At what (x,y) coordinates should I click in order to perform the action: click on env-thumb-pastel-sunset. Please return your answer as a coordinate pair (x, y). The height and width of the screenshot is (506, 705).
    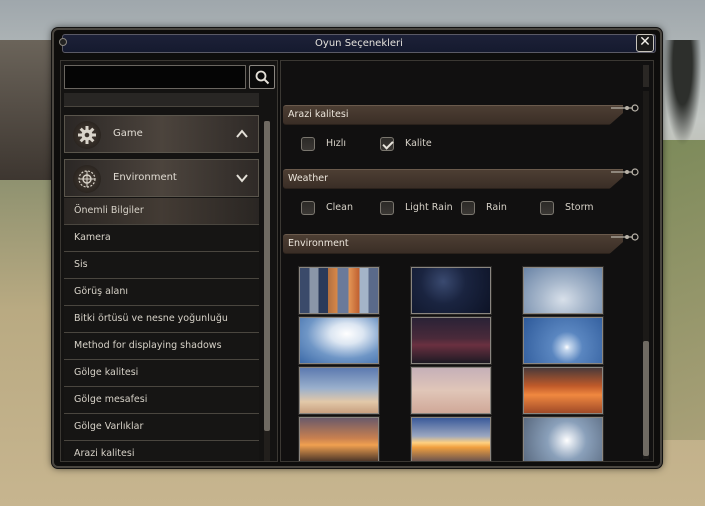
    Looking at the image, I should click on (451, 390).